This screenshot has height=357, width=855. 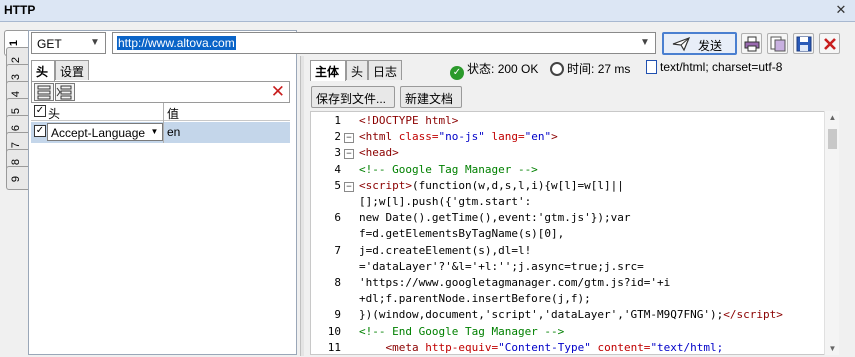 I want to click on line-number: 8, so click(x=337, y=282).